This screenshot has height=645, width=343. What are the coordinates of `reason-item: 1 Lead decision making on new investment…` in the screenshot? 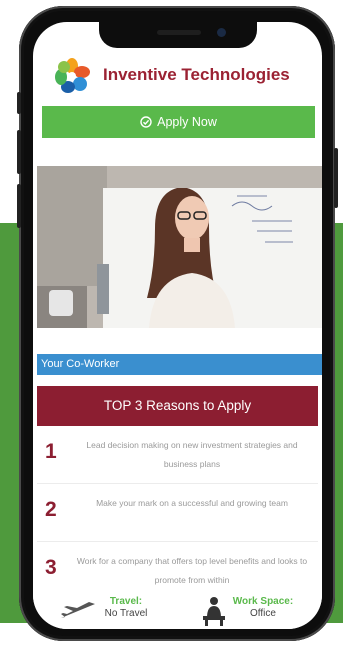 It's located at (177, 455).